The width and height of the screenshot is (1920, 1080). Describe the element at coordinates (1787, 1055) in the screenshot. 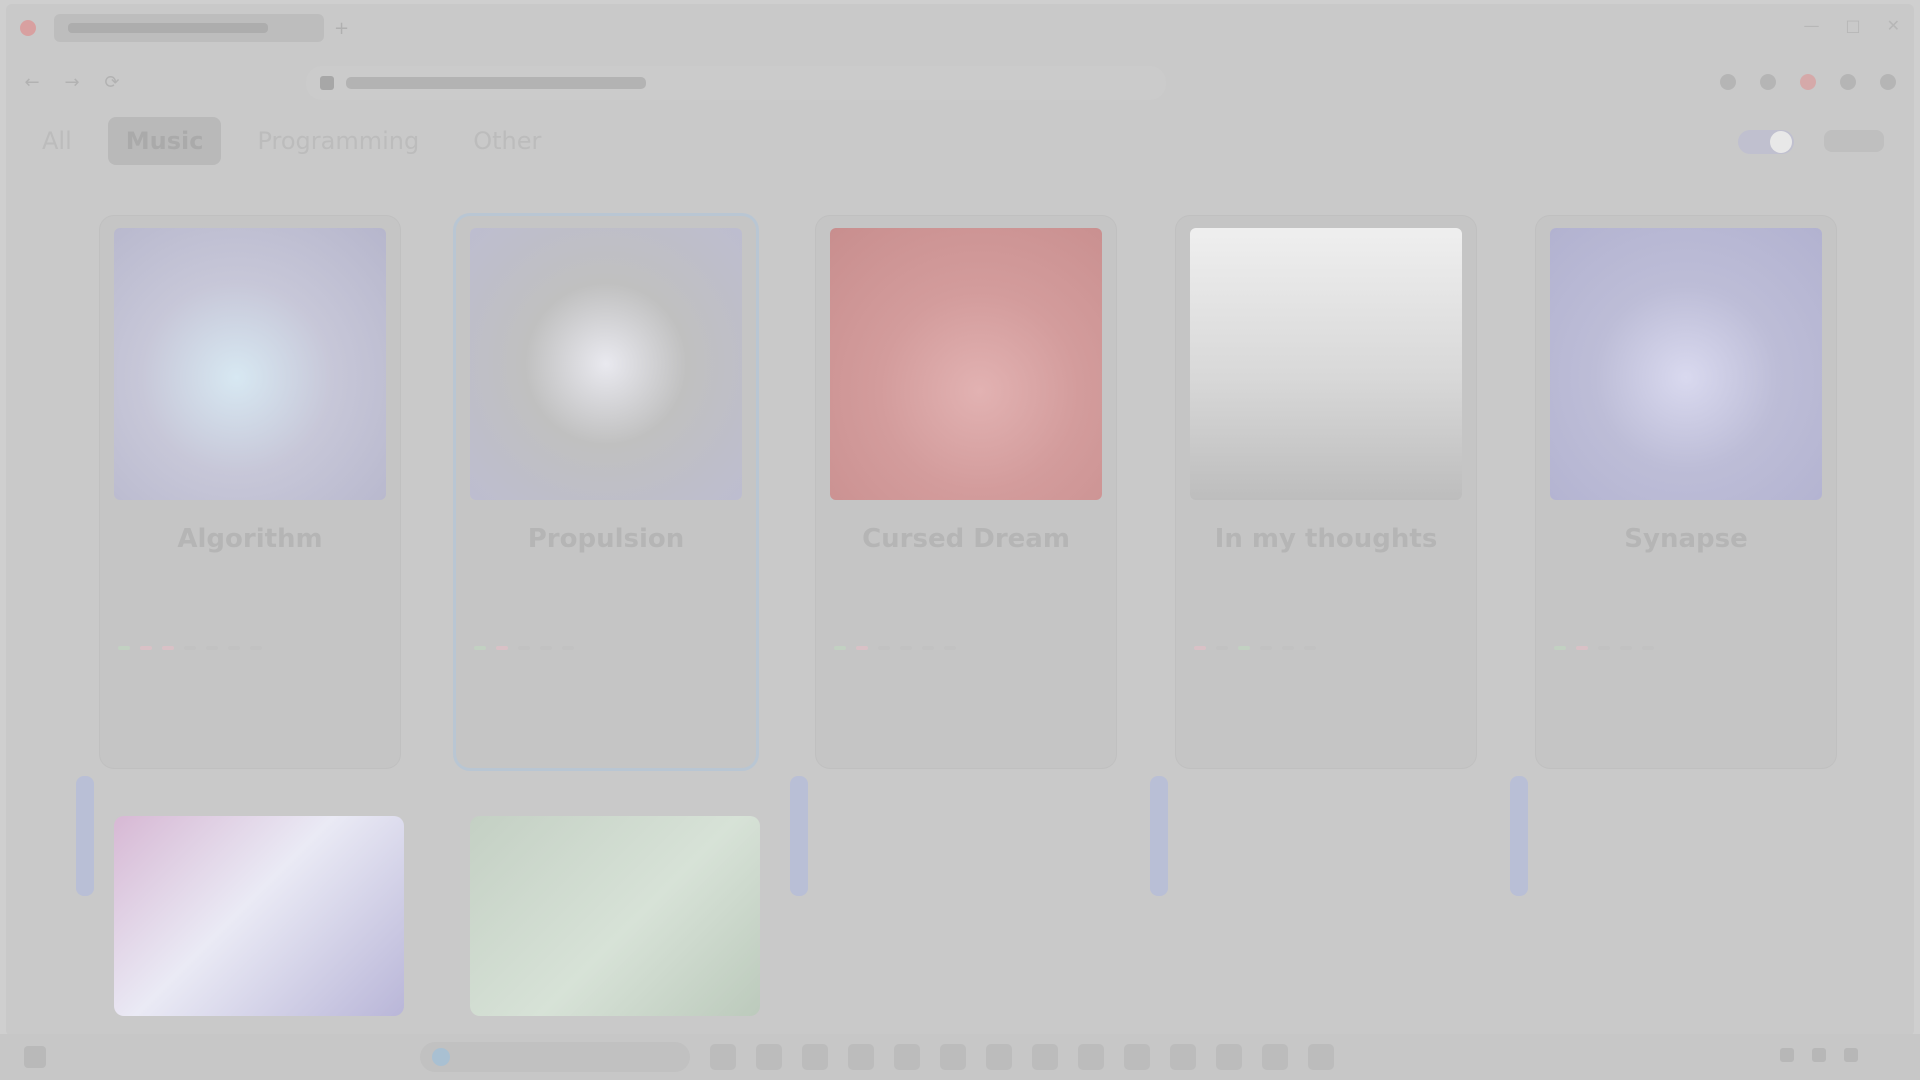

I see `network-icon` at that location.